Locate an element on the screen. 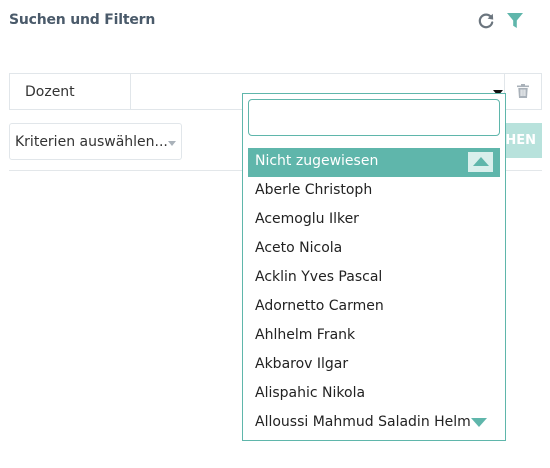  panel-title: Suchen und Filtern is located at coordinates (82, 20).